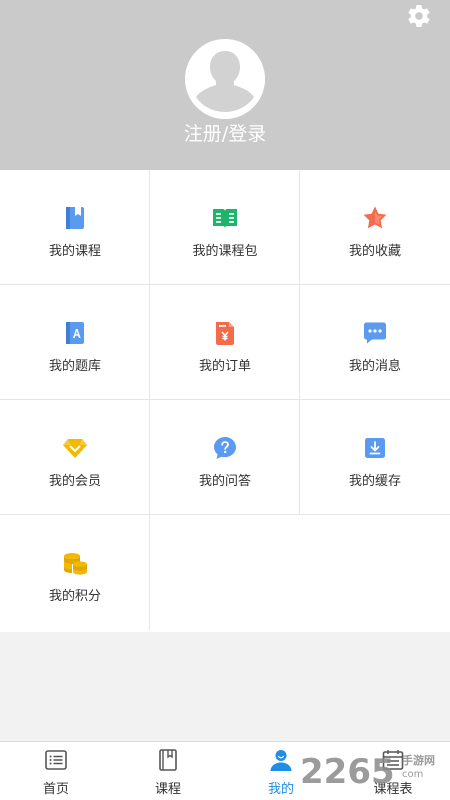 The image size is (450, 800). Describe the element at coordinates (375, 448) in the screenshot. I see `download-icon` at that location.